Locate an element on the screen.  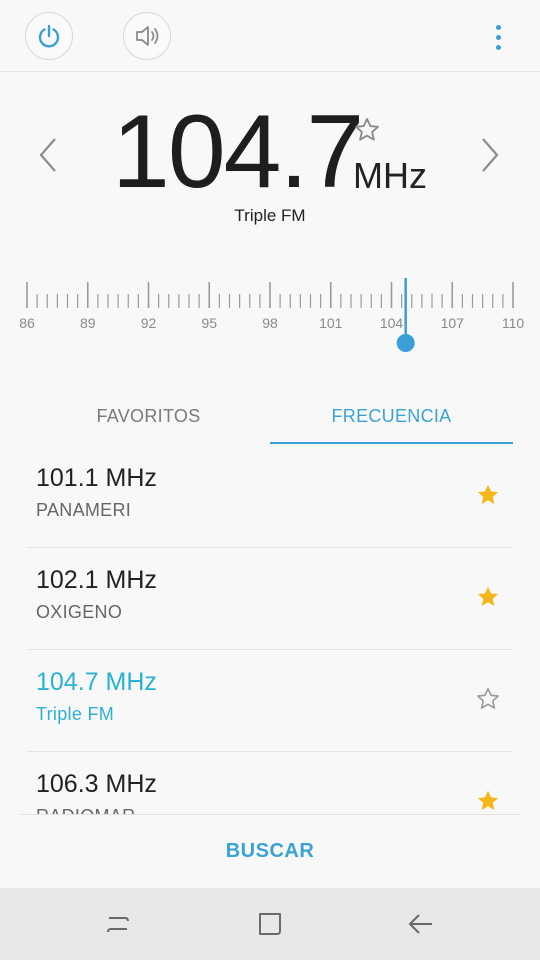
divider is located at coordinates (270, 814).